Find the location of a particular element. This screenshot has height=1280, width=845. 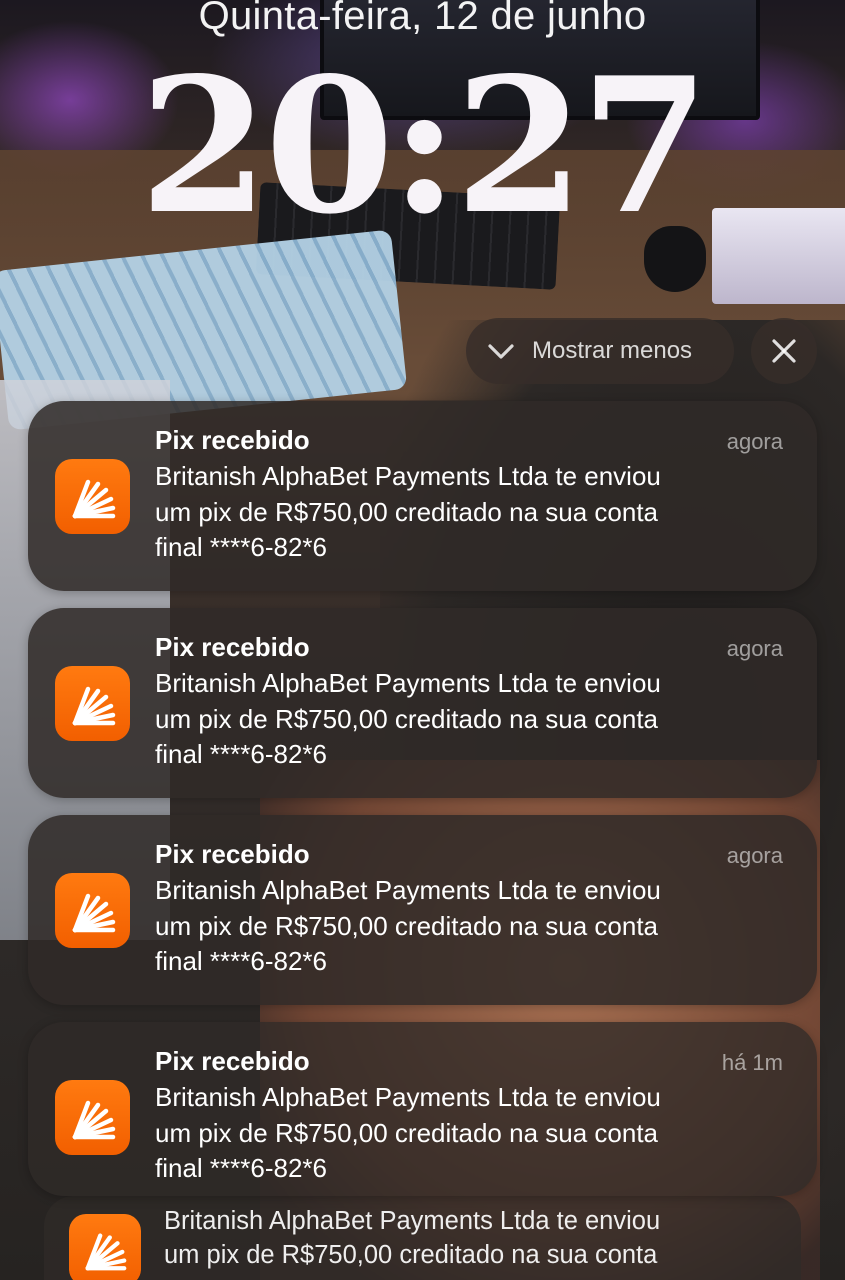

lock-screen-time: 20:27 is located at coordinates (424, 145).